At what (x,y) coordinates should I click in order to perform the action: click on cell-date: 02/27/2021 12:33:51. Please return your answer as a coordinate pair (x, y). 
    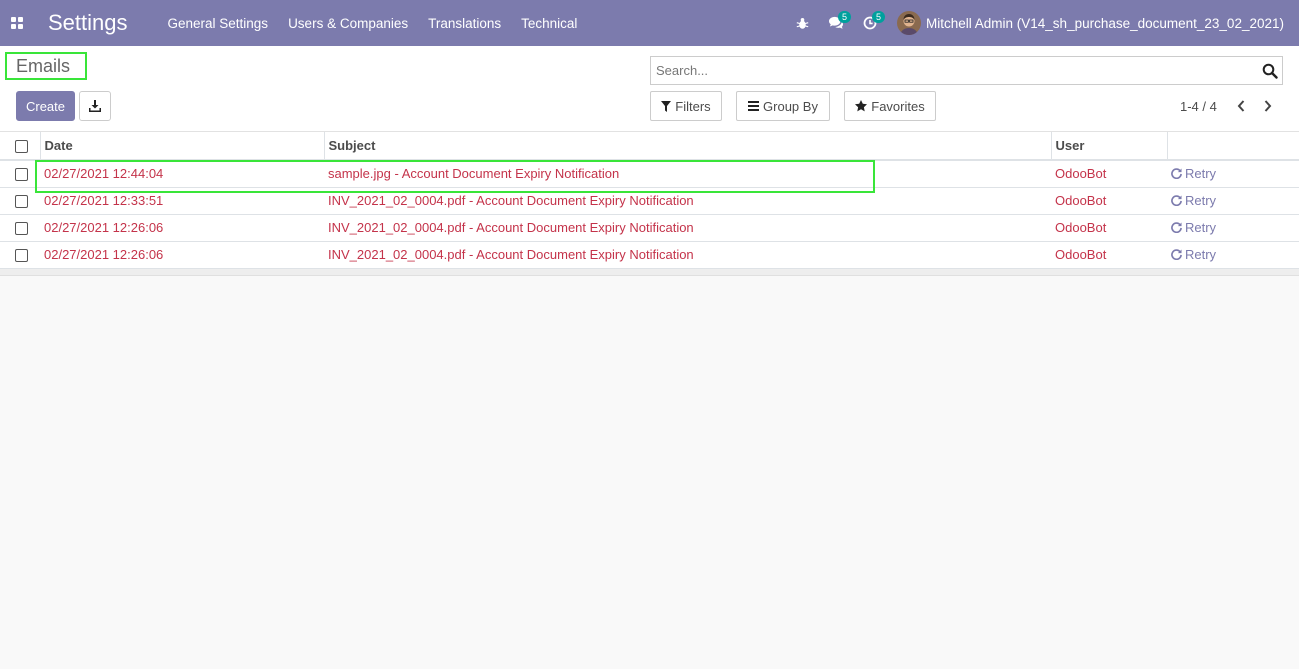
    Looking at the image, I should click on (182, 201).